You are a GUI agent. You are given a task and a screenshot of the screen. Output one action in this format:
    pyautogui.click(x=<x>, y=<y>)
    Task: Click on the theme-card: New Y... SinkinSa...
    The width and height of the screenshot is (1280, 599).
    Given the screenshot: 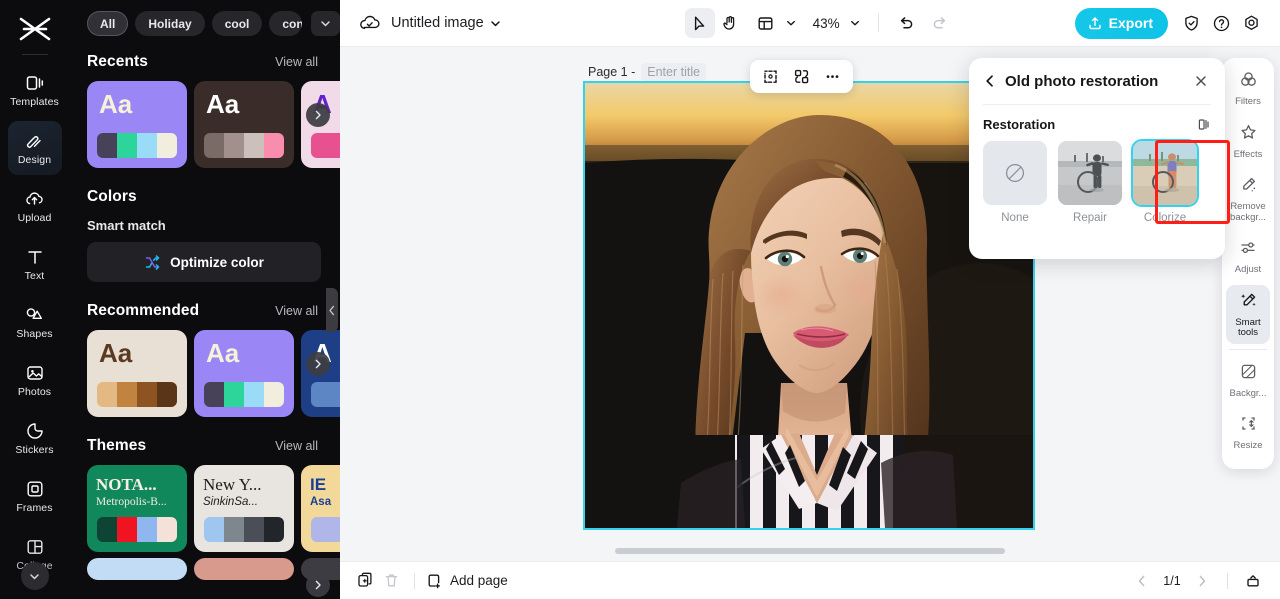 What is the action you would take?
    pyautogui.click(x=244, y=508)
    